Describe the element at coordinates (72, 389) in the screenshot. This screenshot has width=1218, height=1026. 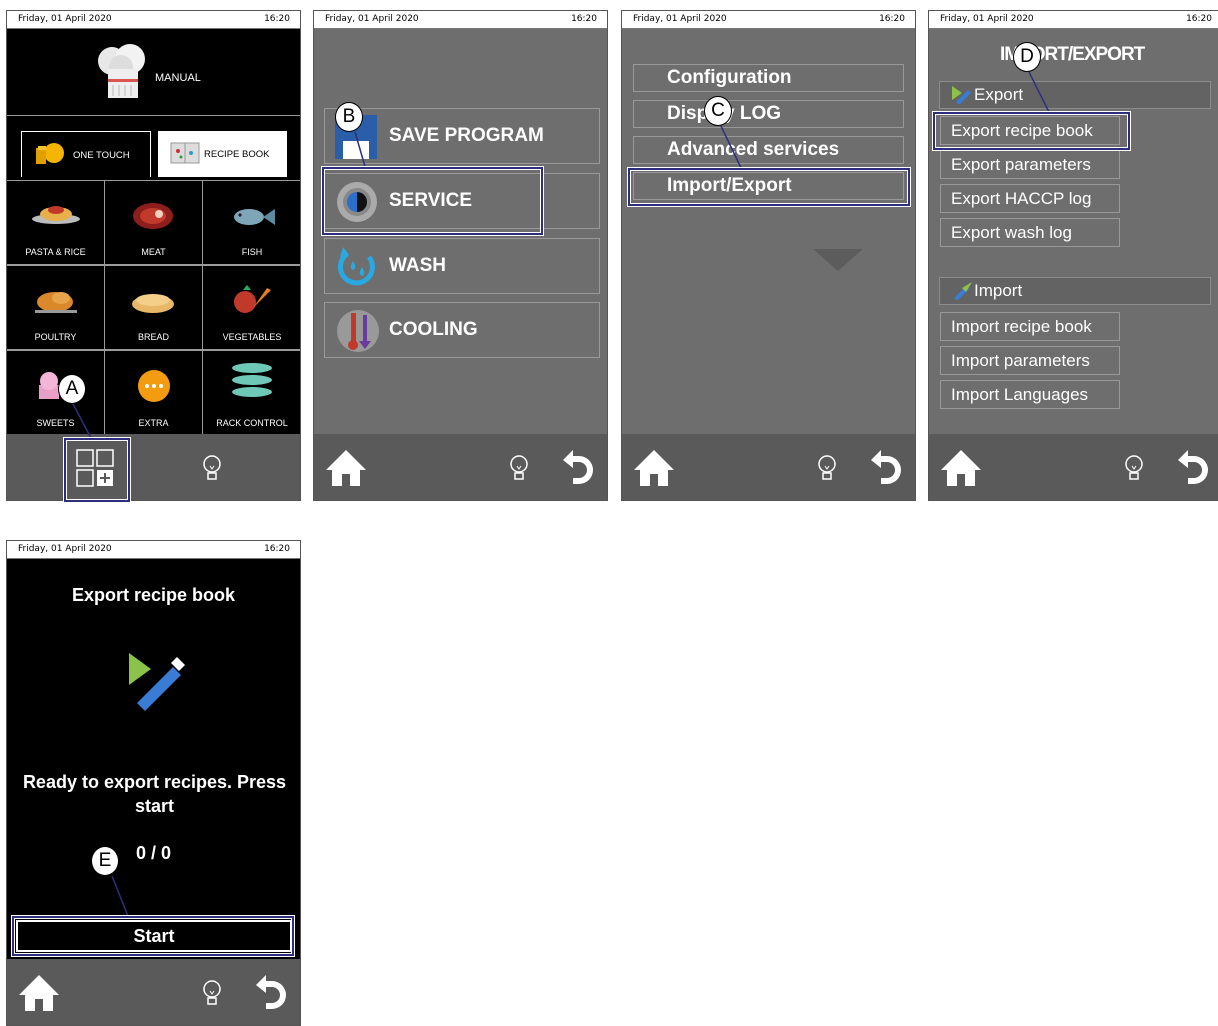
I see `callout-a: A` at that location.